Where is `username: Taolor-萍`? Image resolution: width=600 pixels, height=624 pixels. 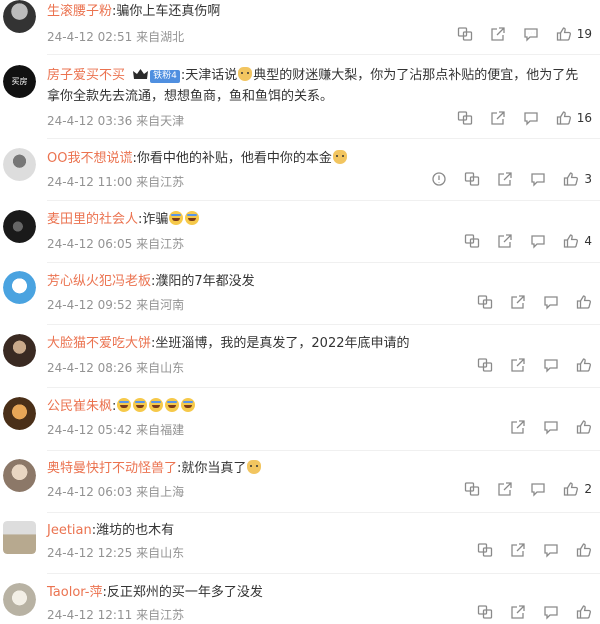
username: Taolor-萍 is located at coordinates (74, 592).